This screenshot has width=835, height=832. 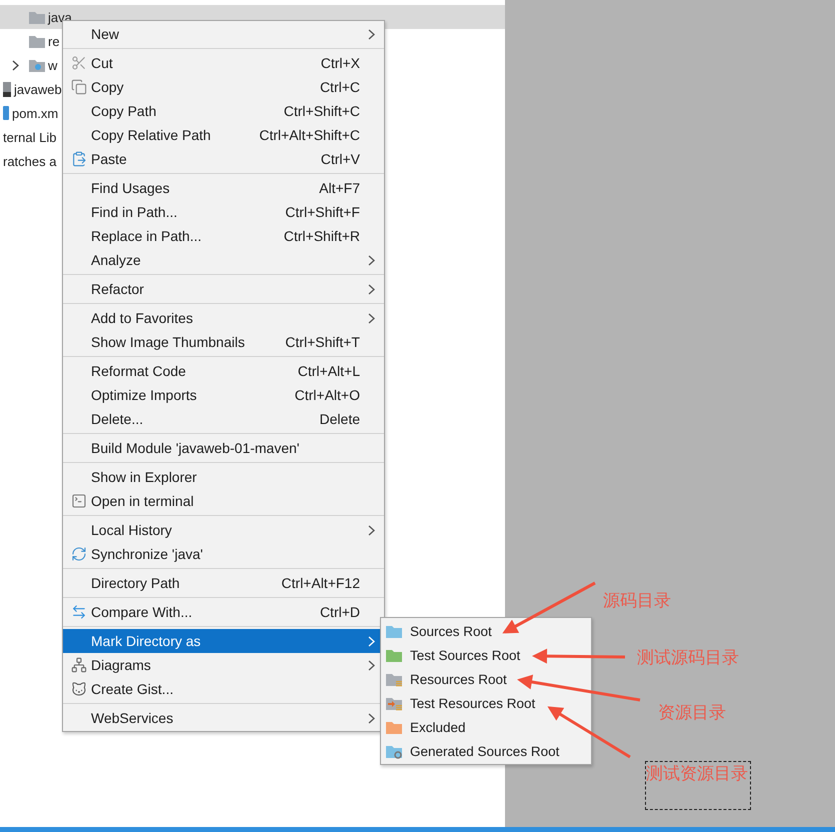 What do you see at coordinates (688, 658) in the screenshot?
I see `annotation-text: 测试源码目录` at bounding box center [688, 658].